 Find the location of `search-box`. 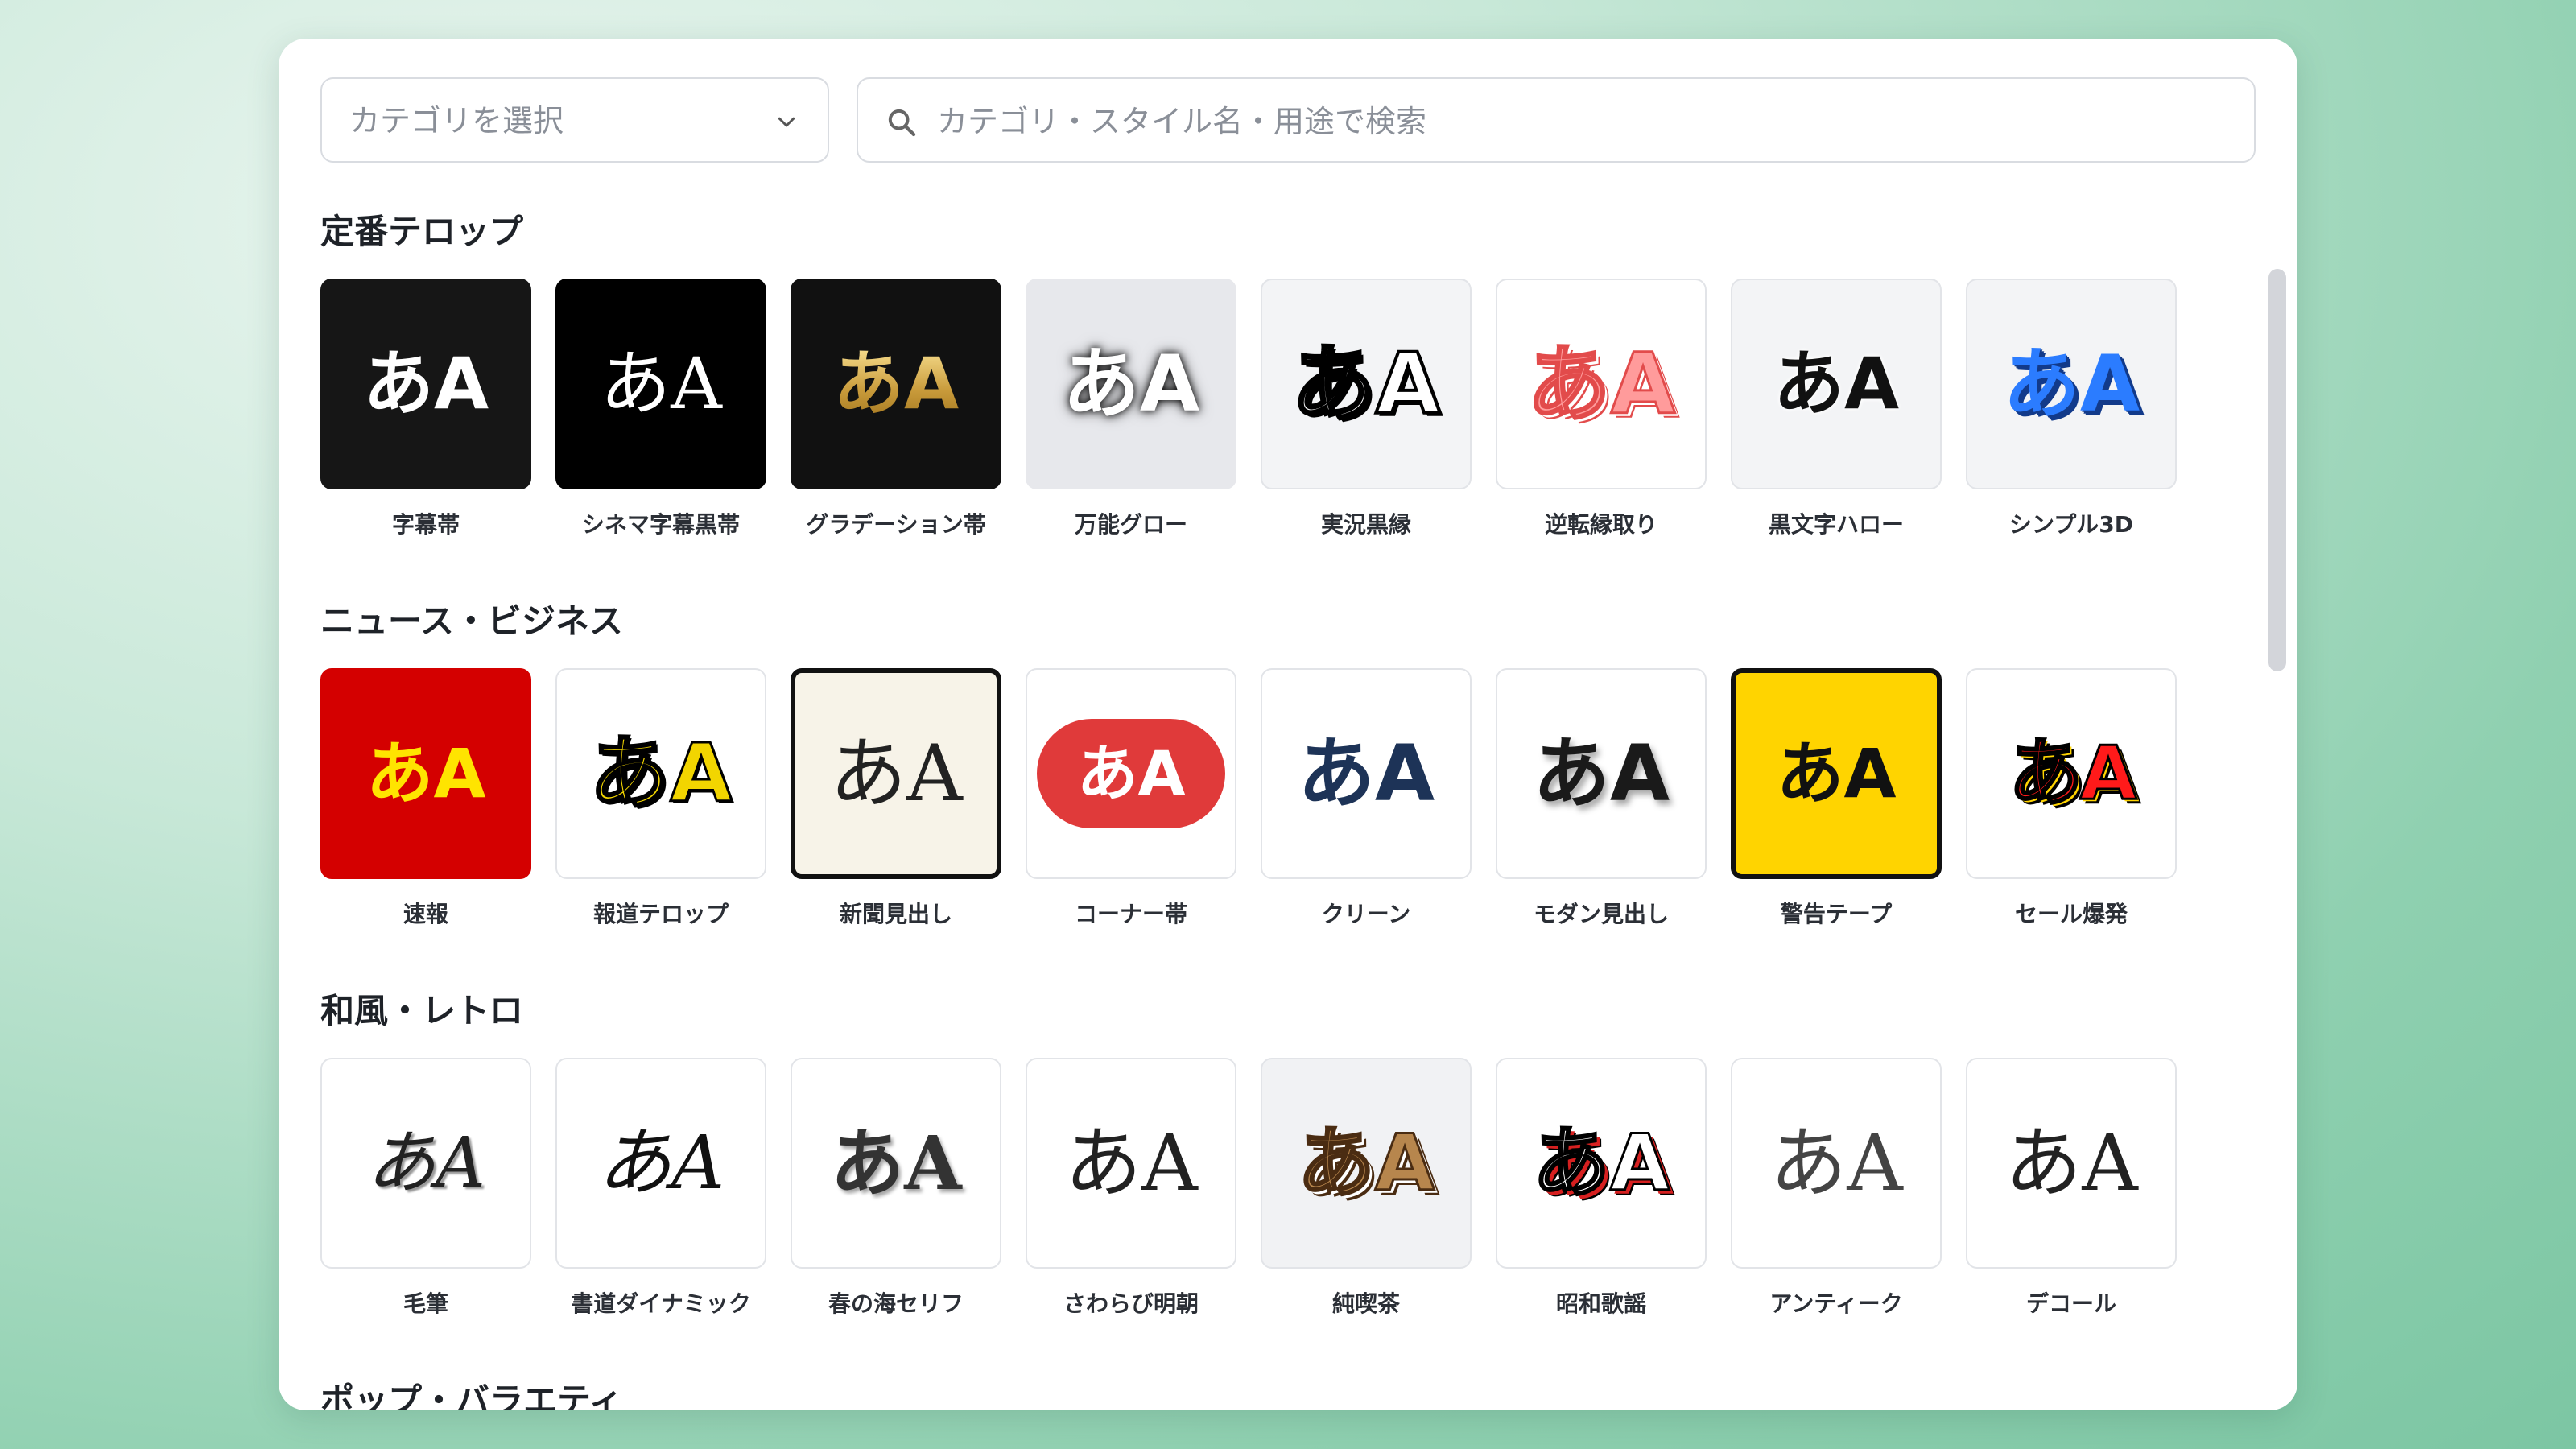

search-box is located at coordinates (1556, 120).